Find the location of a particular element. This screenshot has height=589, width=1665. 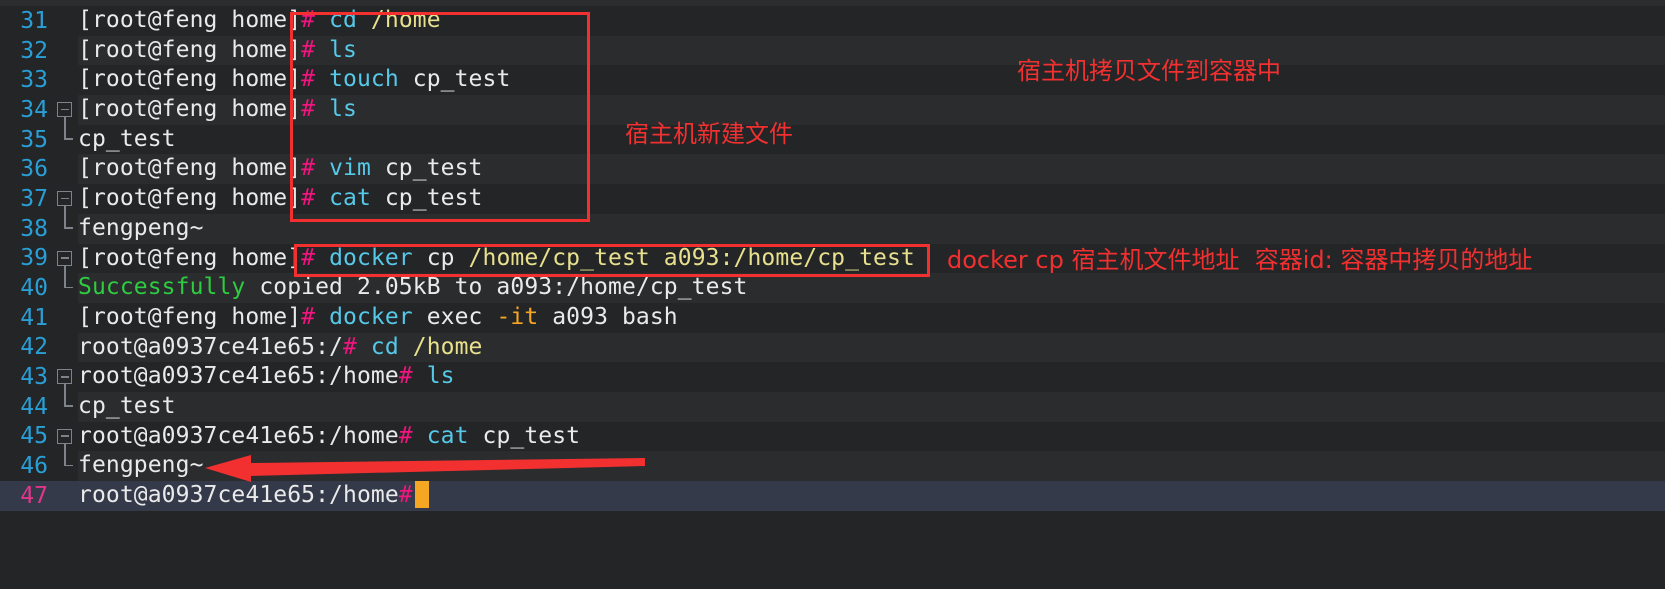

line-gutter: 44 is located at coordinates (39, 403).